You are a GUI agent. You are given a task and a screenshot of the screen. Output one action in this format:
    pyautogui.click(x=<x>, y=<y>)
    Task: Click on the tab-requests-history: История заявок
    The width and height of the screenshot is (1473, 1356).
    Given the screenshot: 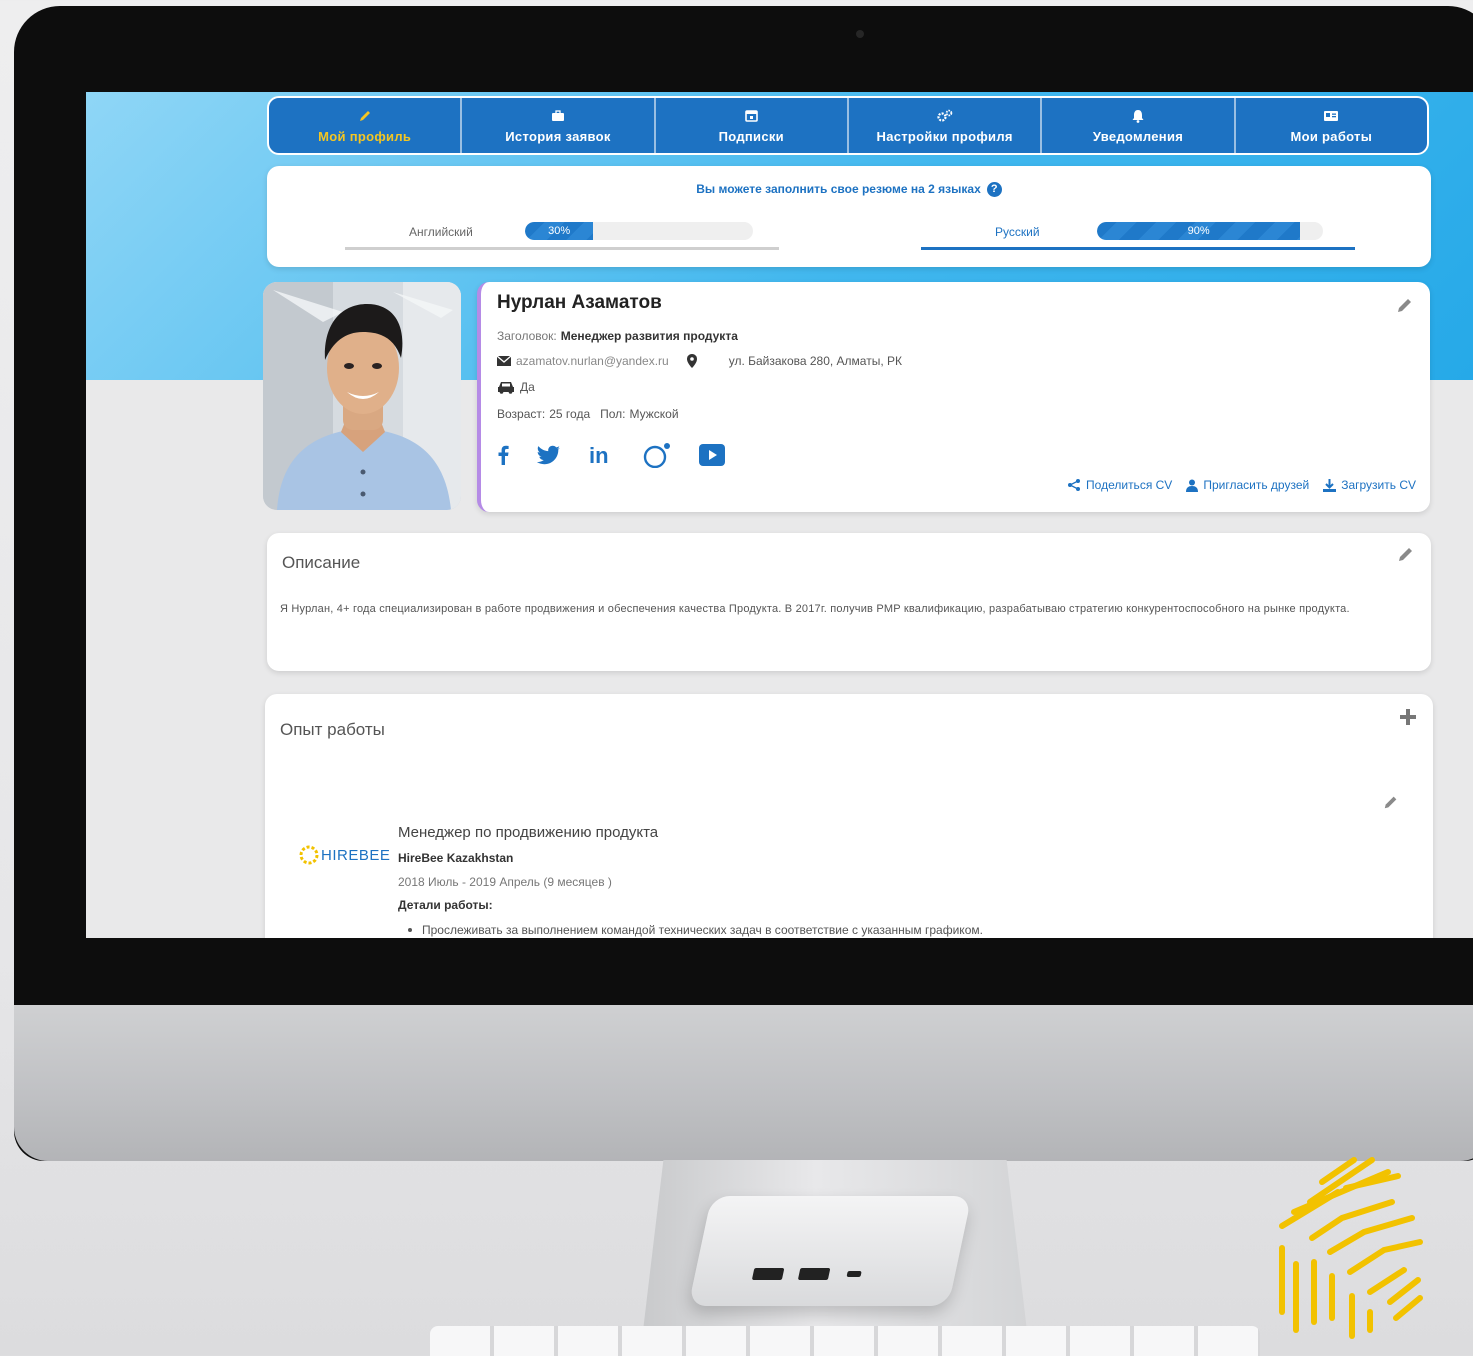 What is the action you would take?
    pyautogui.click(x=559, y=125)
    